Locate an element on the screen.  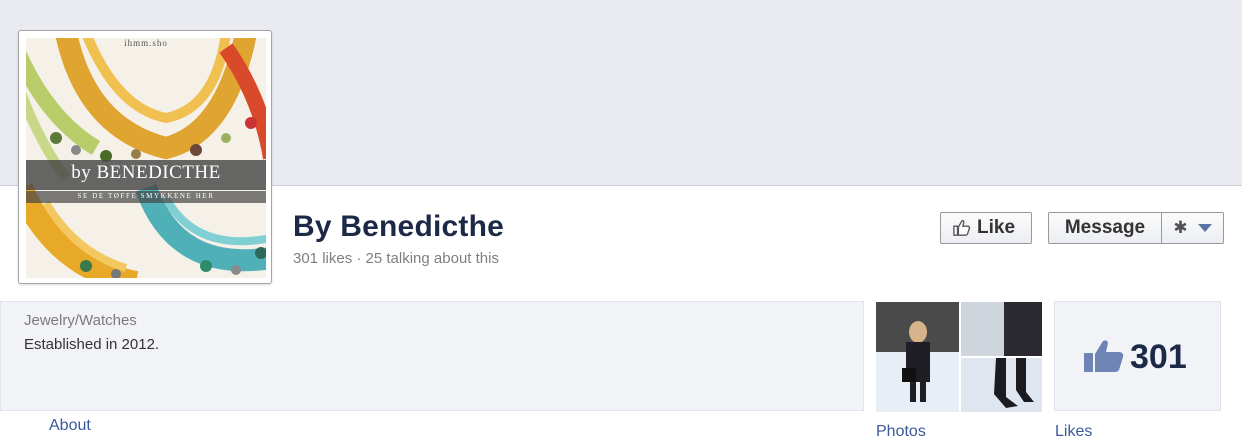
gear-icon: ✱ is located at coordinates (1180, 227).